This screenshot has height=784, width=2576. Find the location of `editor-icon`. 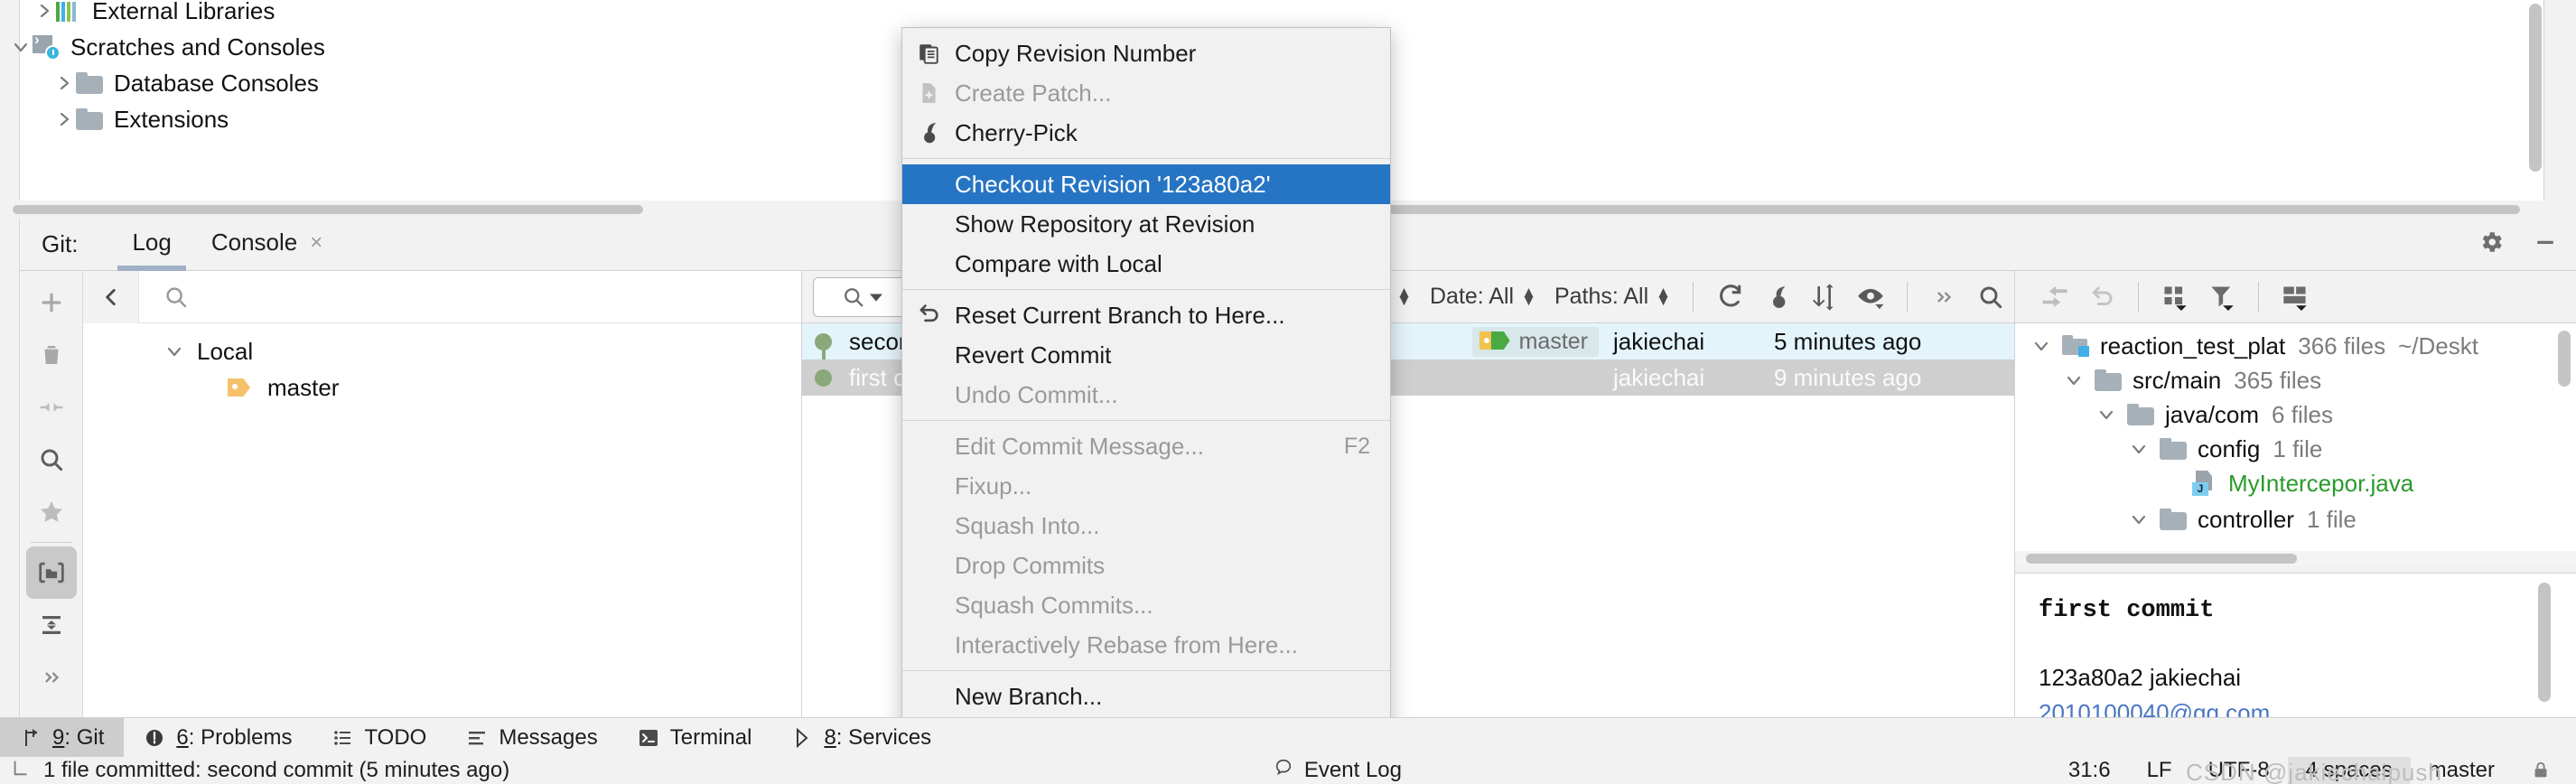

editor-icon is located at coordinates (21, 771).